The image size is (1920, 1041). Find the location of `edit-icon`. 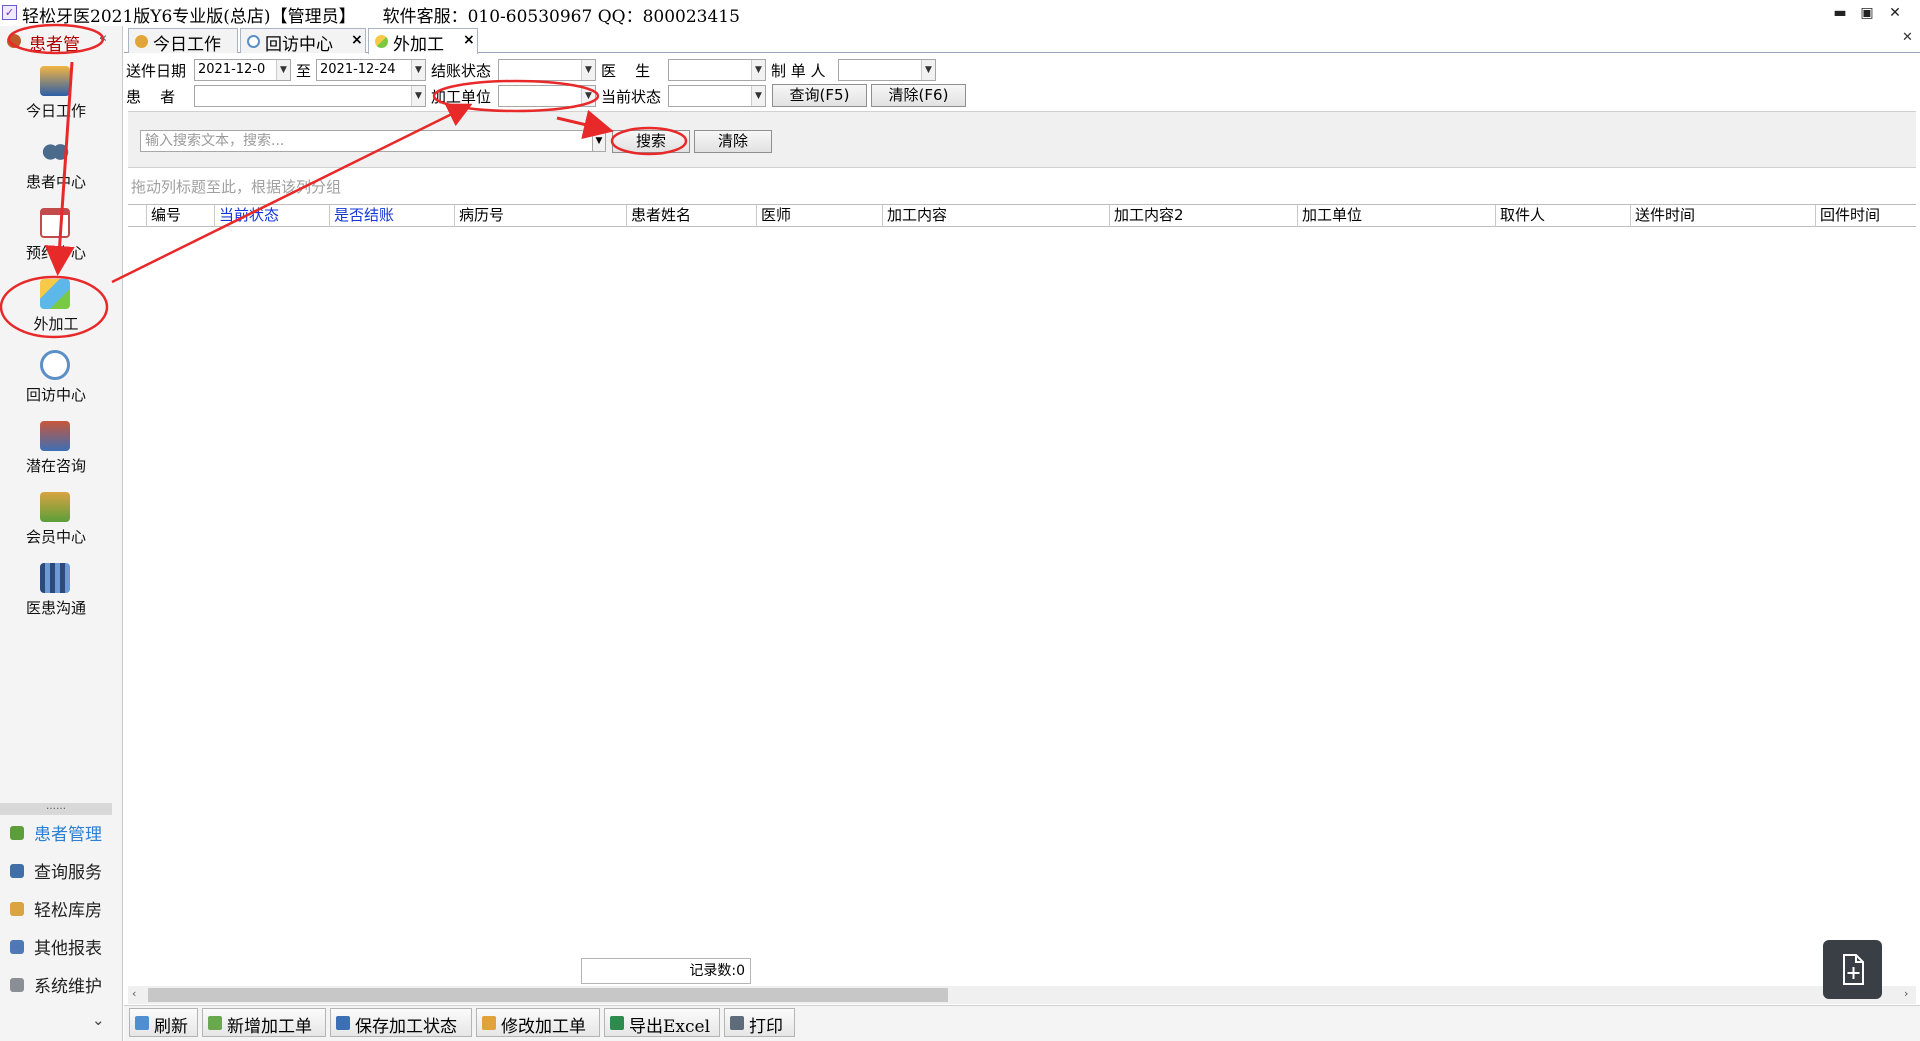

edit-icon is located at coordinates (489, 1023).